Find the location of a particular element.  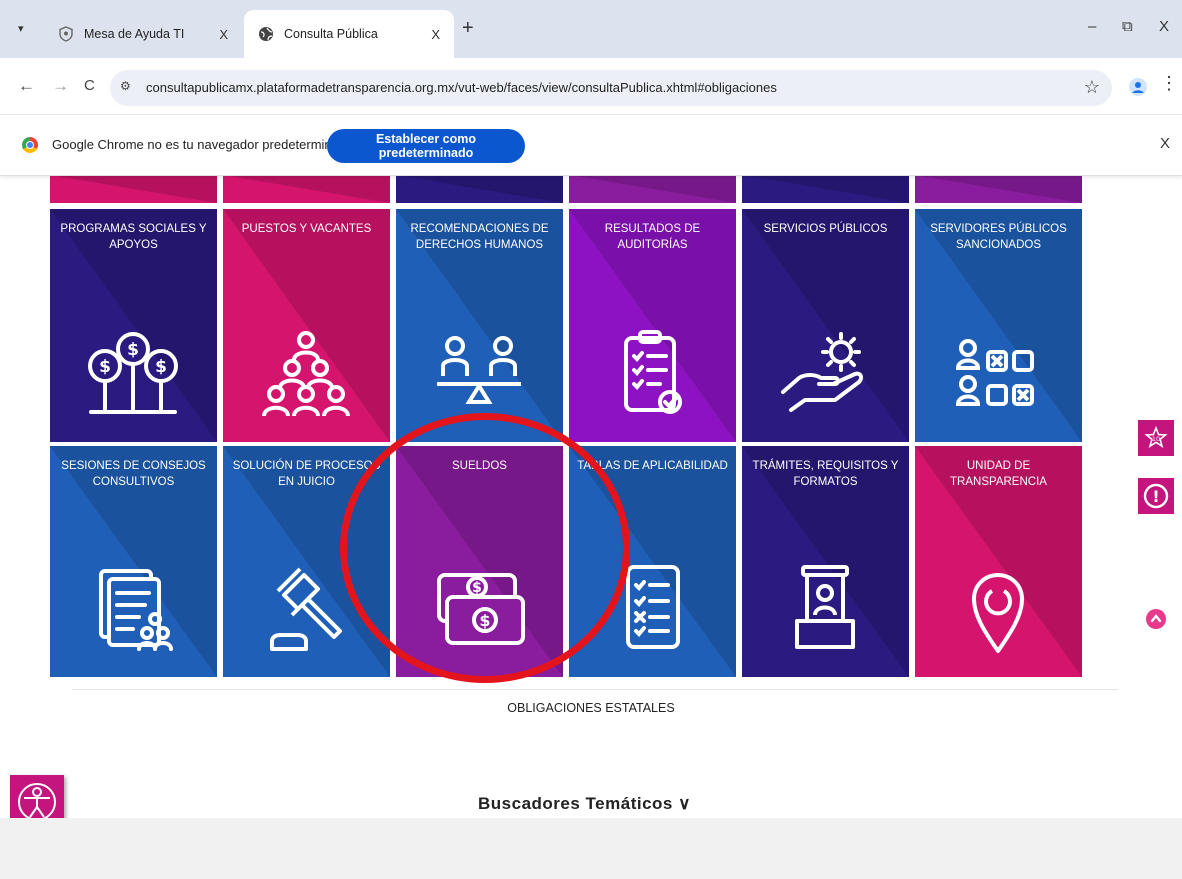

scroll-top-button is located at coordinates (1156, 619).